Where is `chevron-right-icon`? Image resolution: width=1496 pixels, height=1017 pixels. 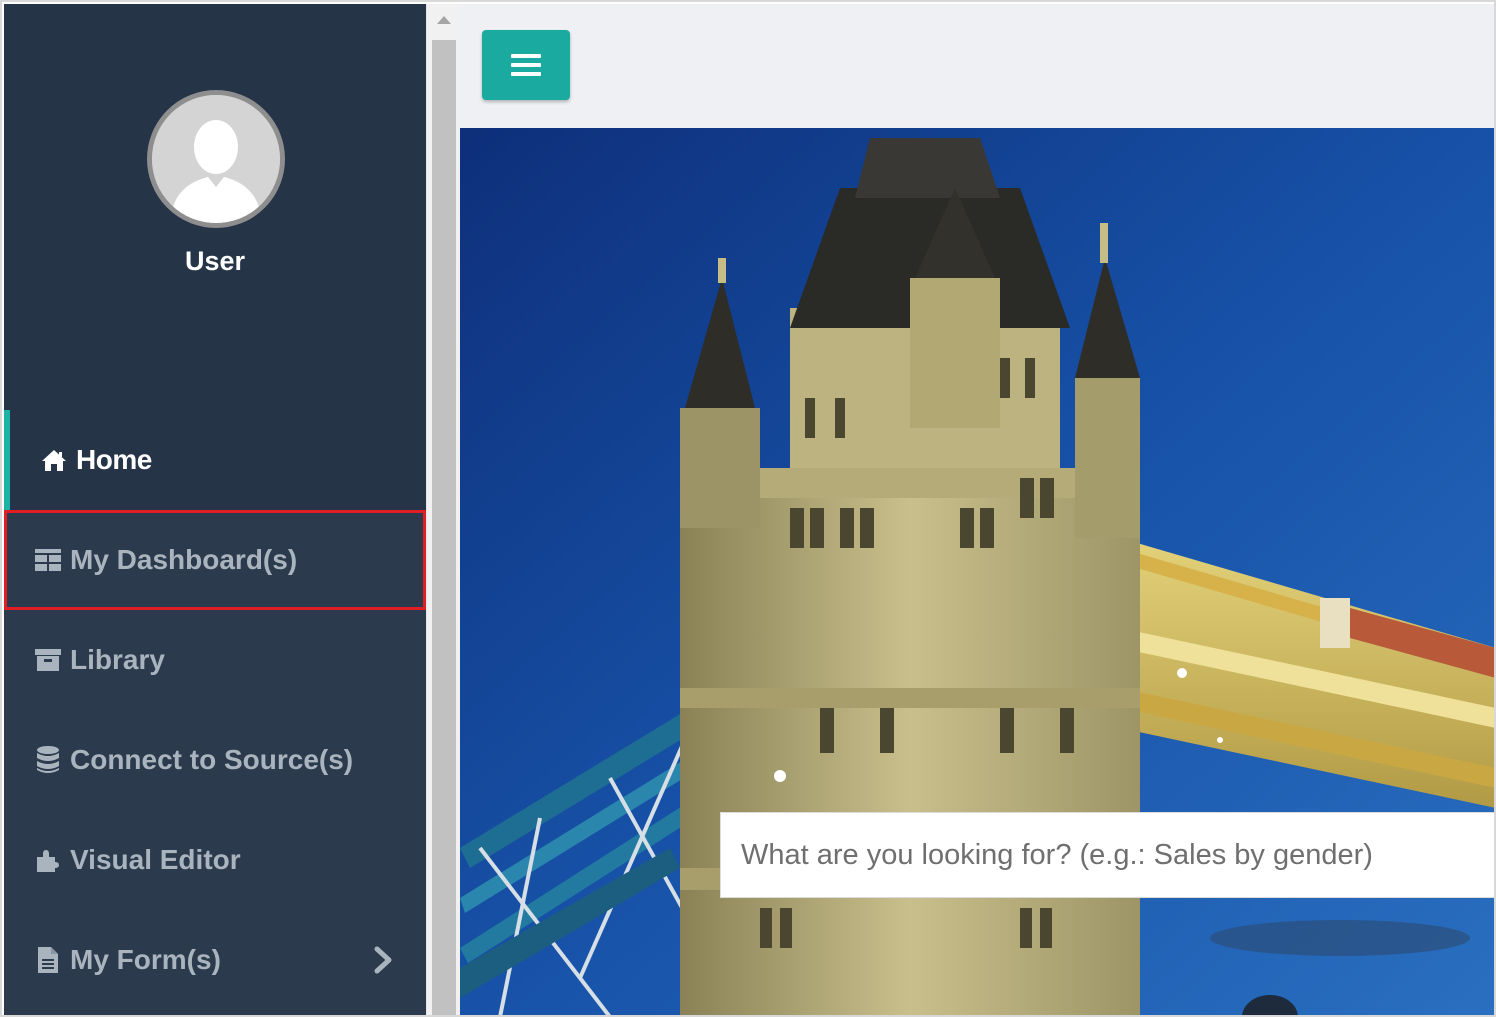 chevron-right-icon is located at coordinates (383, 960).